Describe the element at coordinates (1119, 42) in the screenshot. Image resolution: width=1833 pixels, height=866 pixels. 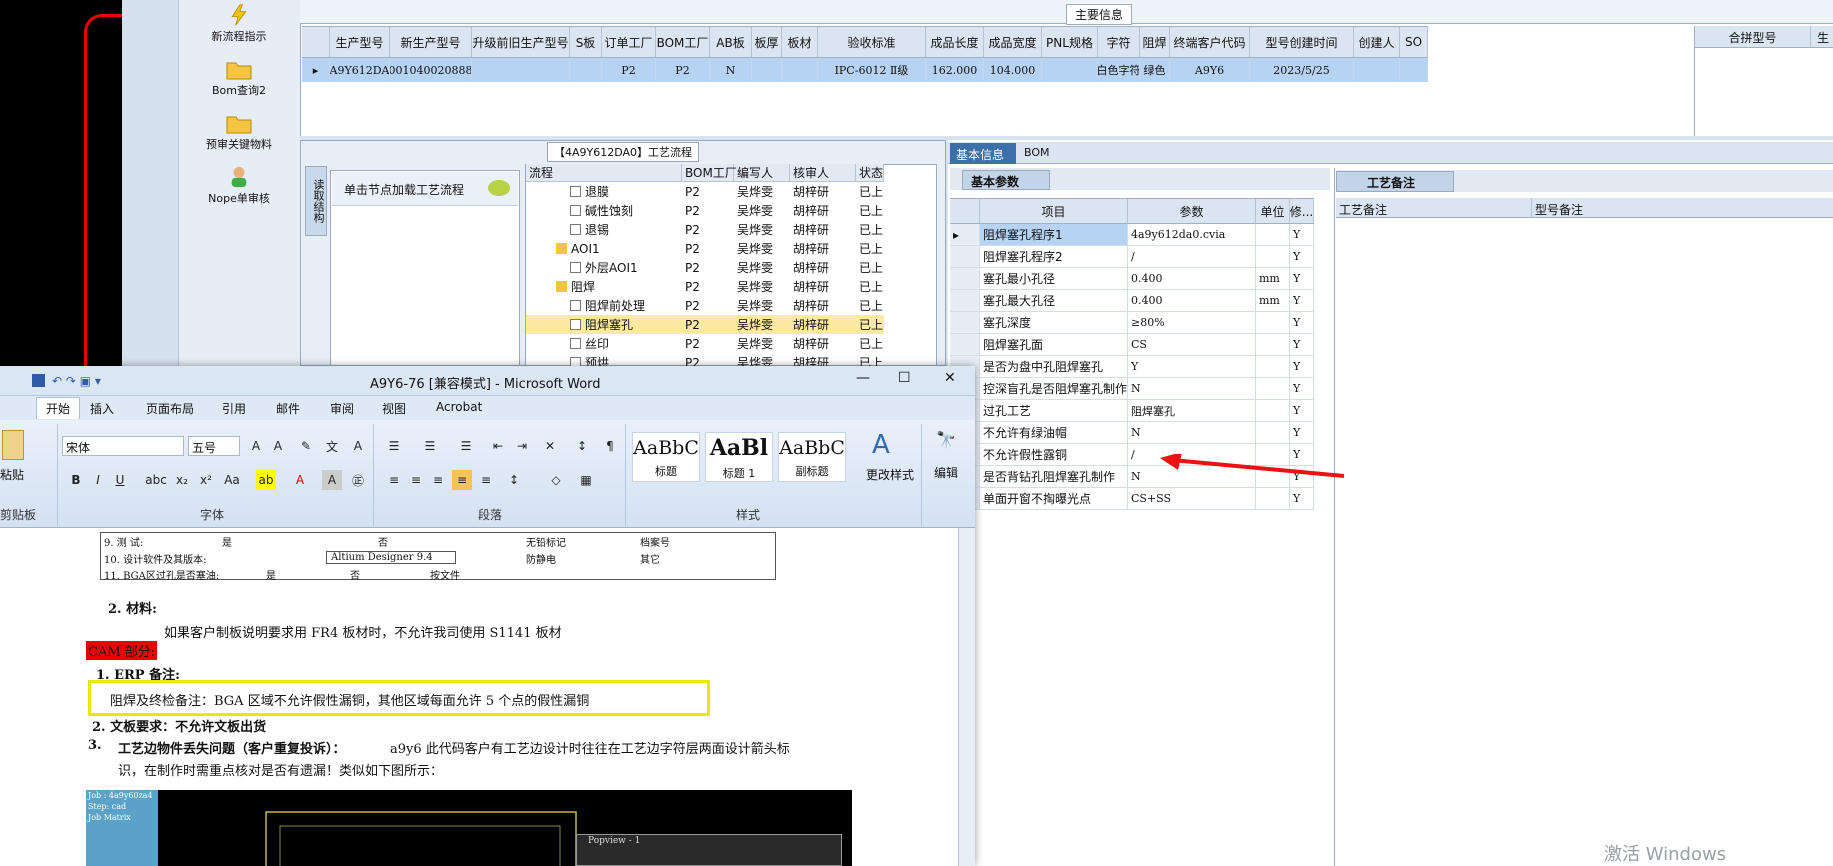
I see `grid-header-14: 字符` at that location.